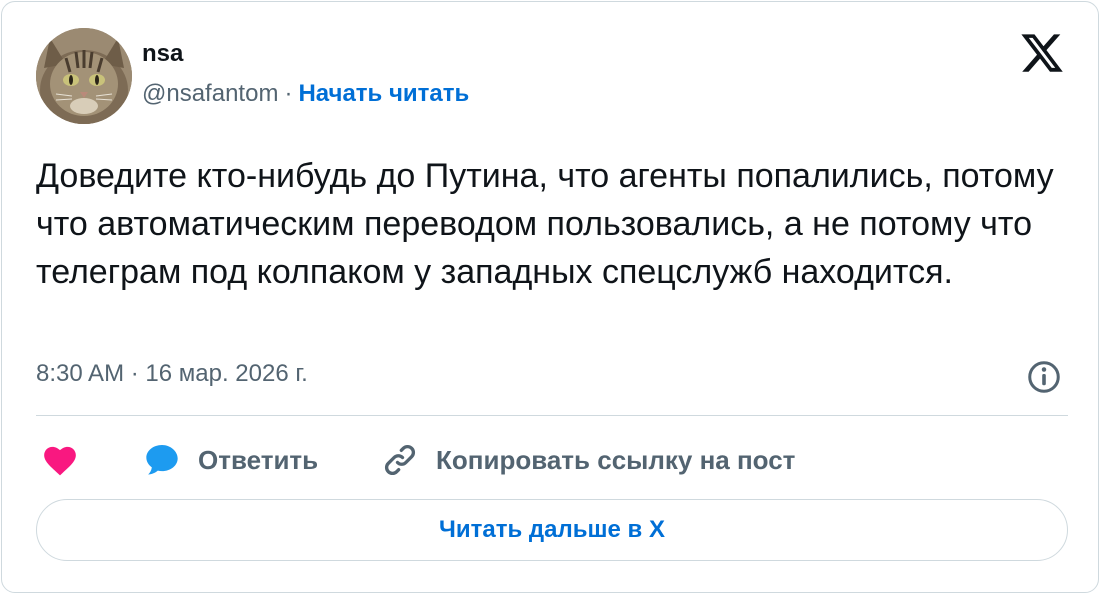 Image resolution: width=1100 pixels, height=594 pixels. What do you see at coordinates (1042, 53) in the screenshot?
I see `x-logo-icon` at bounding box center [1042, 53].